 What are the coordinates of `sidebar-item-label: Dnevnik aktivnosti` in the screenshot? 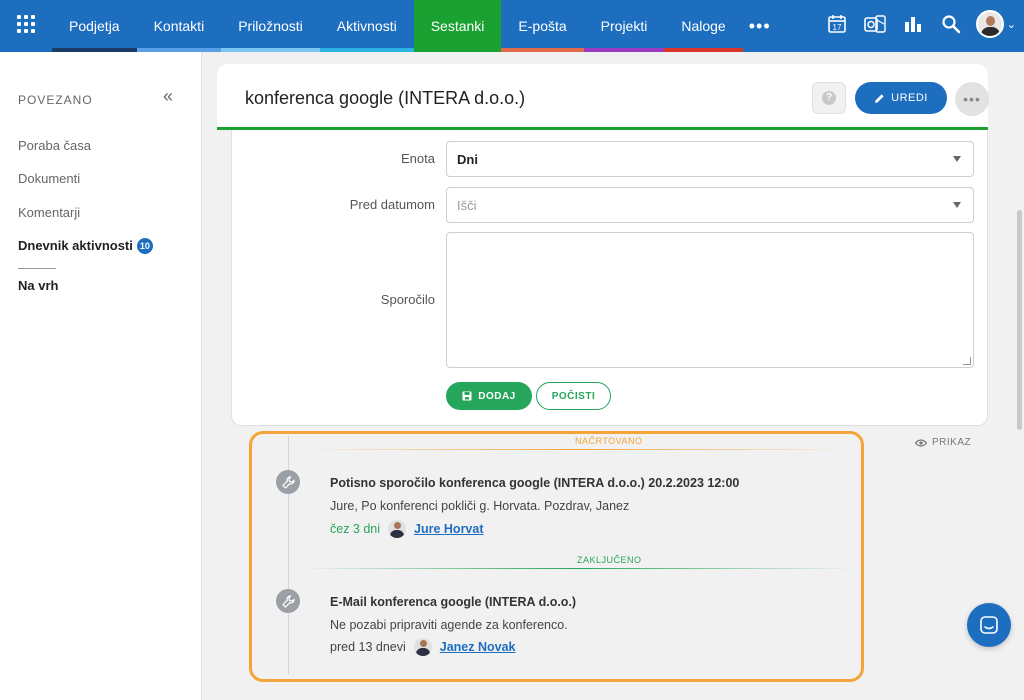 It's located at (75, 245).